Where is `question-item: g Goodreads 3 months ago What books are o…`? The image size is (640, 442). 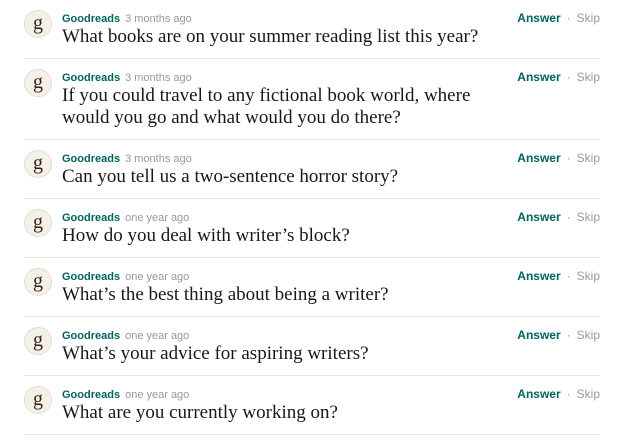
question-item: g Goodreads 3 months ago What books are o… is located at coordinates (312, 34).